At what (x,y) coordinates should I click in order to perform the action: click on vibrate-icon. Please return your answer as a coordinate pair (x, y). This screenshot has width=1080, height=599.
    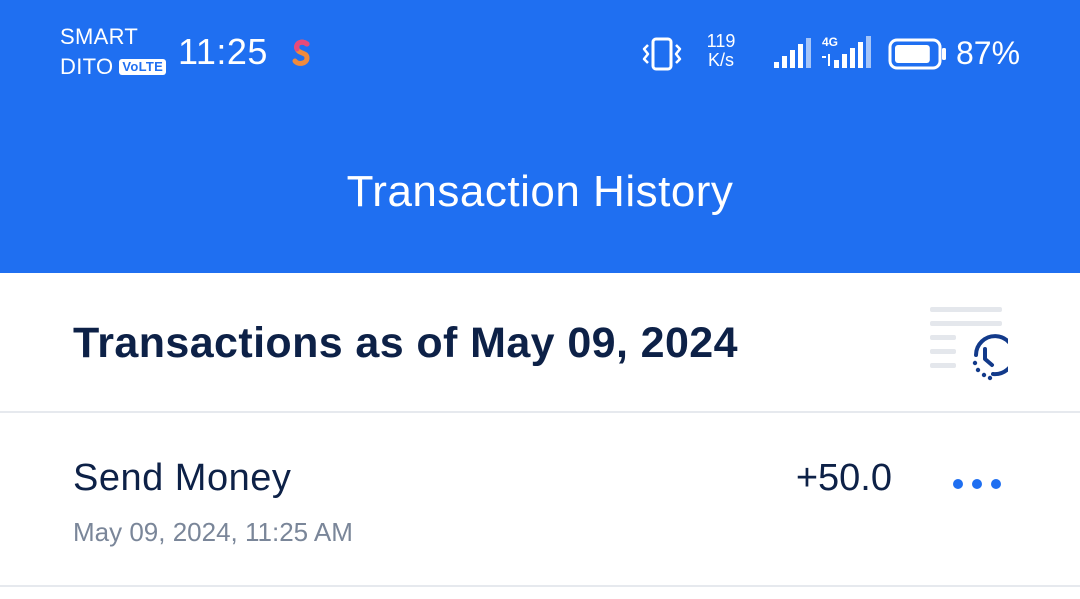
    Looking at the image, I should click on (662, 54).